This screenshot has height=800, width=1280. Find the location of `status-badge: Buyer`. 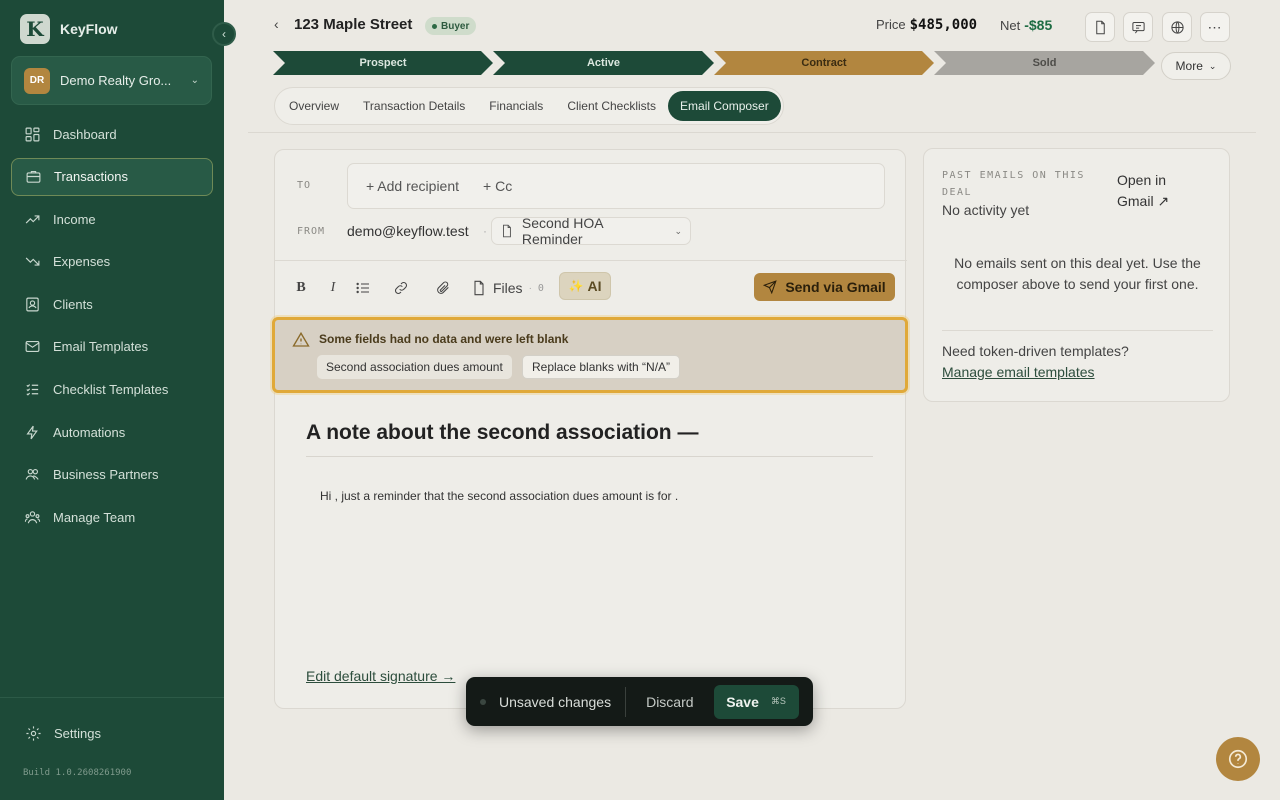

status-badge: Buyer is located at coordinates (451, 26).